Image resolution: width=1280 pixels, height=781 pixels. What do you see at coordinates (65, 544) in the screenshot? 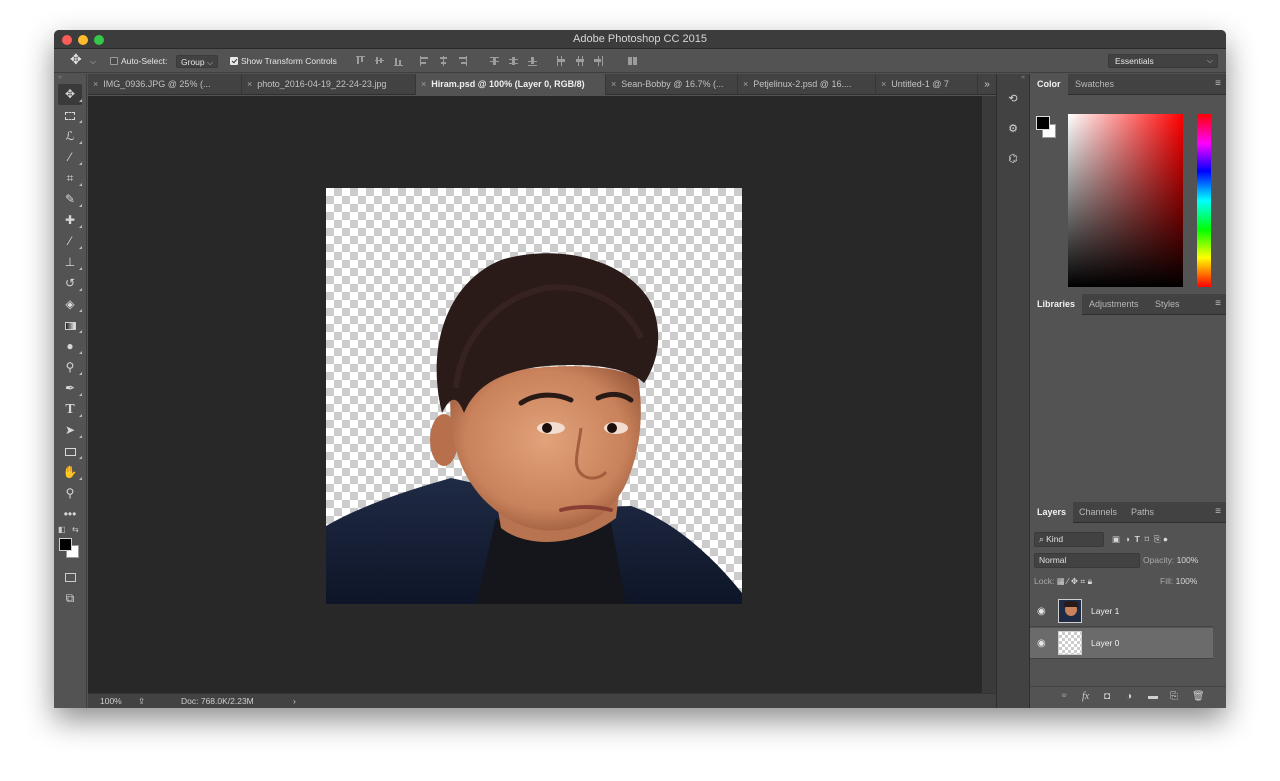
I see `foreground-color-swatch` at bounding box center [65, 544].